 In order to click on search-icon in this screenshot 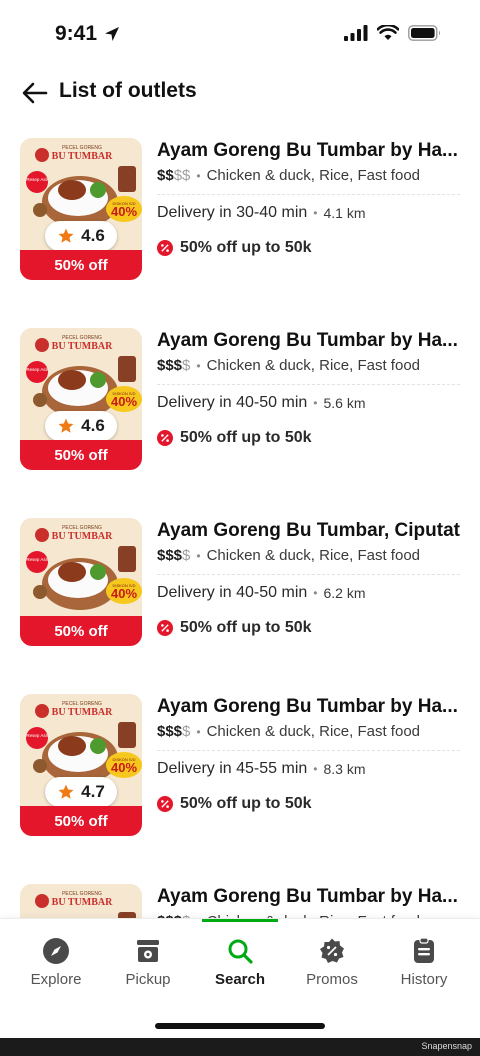, I will do `click(240, 951)`.